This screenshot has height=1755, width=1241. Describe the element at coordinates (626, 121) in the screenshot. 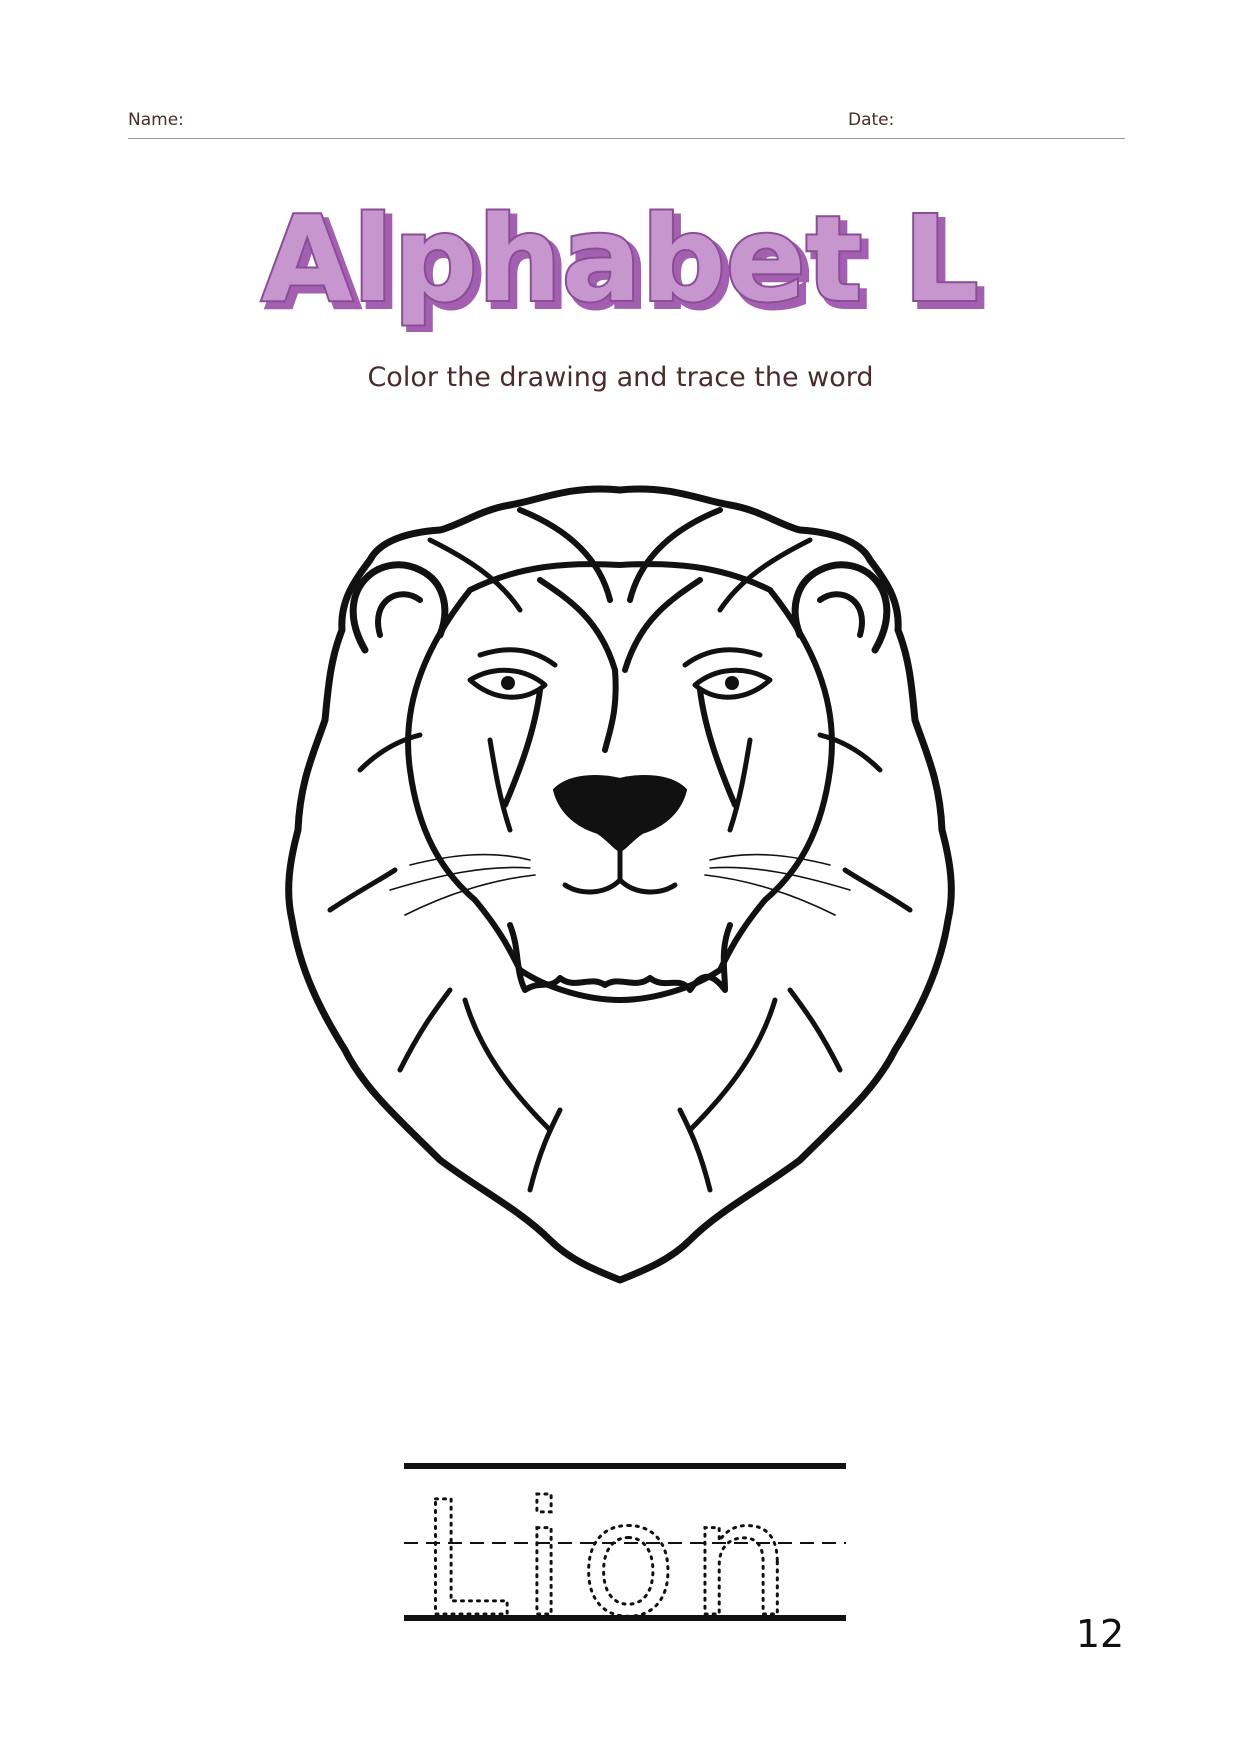

I see `worksheet-header: Name: Date:` at that location.